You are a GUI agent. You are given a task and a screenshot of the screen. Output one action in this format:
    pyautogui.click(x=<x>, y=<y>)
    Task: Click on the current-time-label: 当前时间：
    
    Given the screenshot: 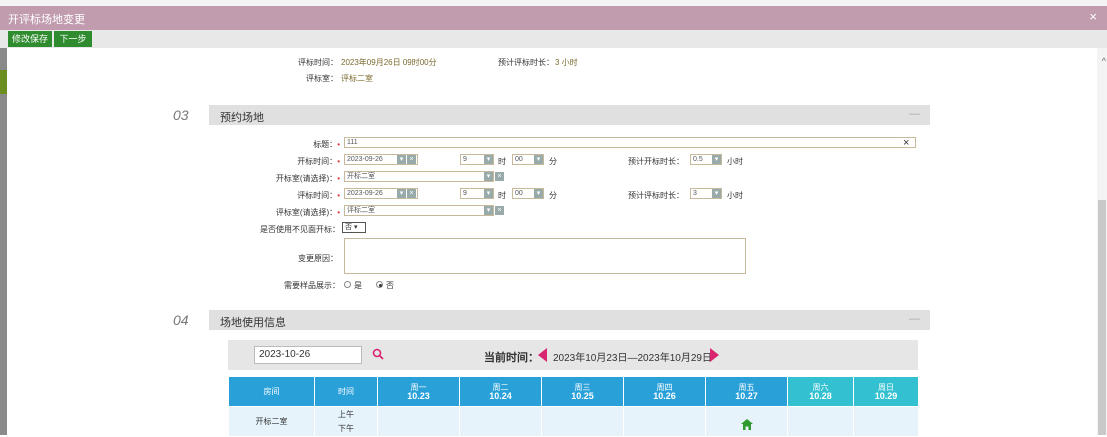 What is the action you would take?
    pyautogui.click(x=511, y=358)
    